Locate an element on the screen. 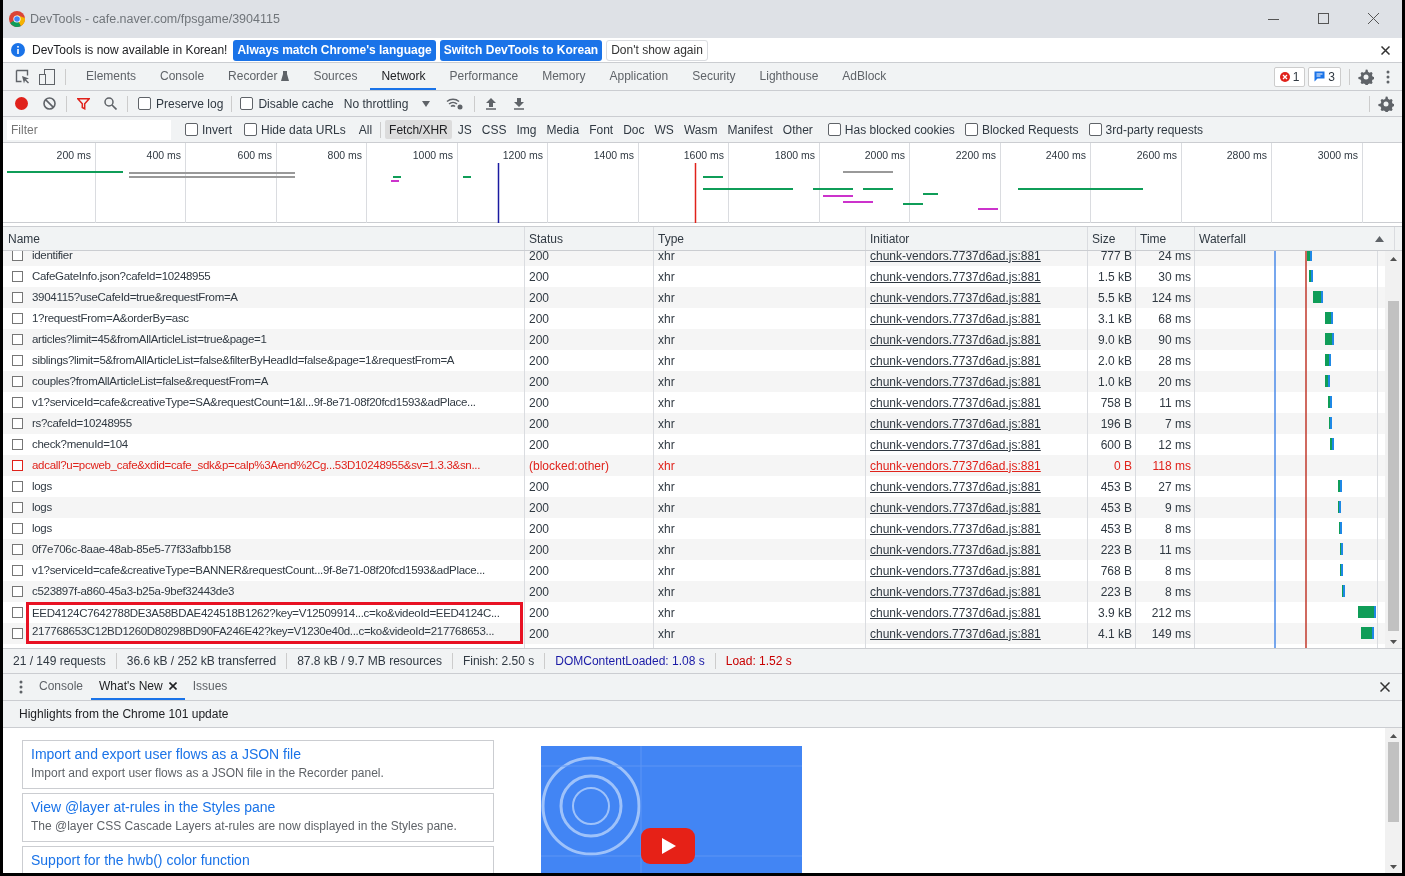 The width and height of the screenshot is (1405, 876). preserve-log-checkbox: Preserve log is located at coordinates (181, 103).